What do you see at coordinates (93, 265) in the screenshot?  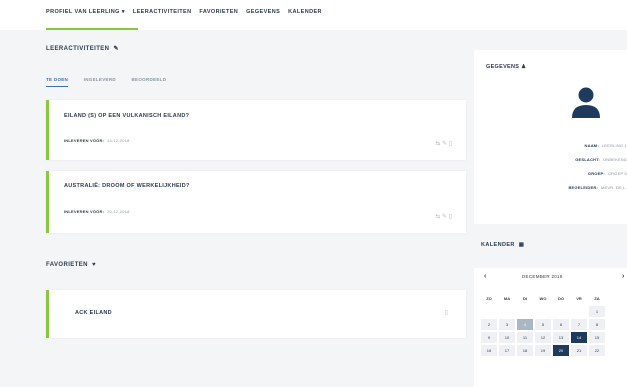 I see `heart-icon: ♥` at bounding box center [93, 265].